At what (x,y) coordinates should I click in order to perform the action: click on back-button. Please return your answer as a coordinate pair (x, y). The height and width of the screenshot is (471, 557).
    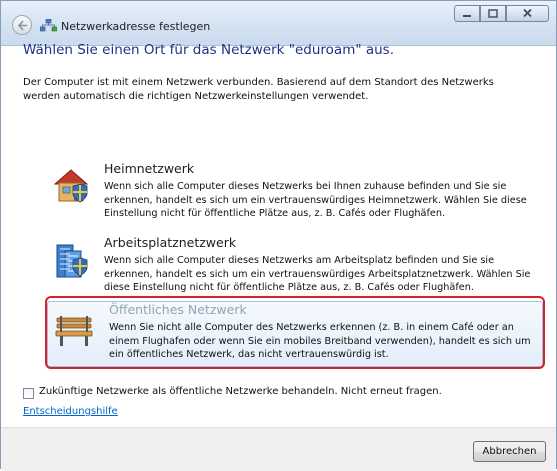
    Looking at the image, I should click on (22, 25).